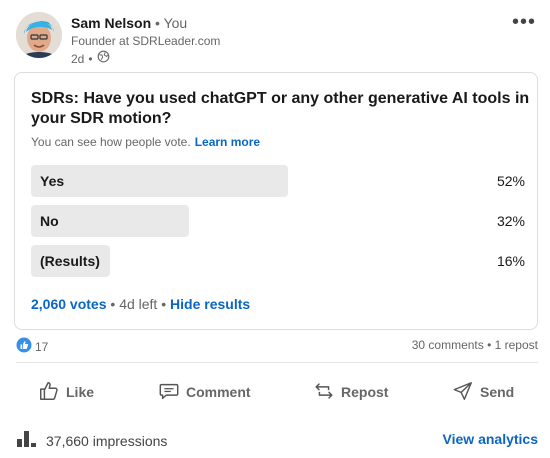 Image resolution: width=550 pixels, height=458 pixels. What do you see at coordinates (277, 346) in the screenshot?
I see `social-counts: 17 30 comments • 1 repost` at bounding box center [277, 346].